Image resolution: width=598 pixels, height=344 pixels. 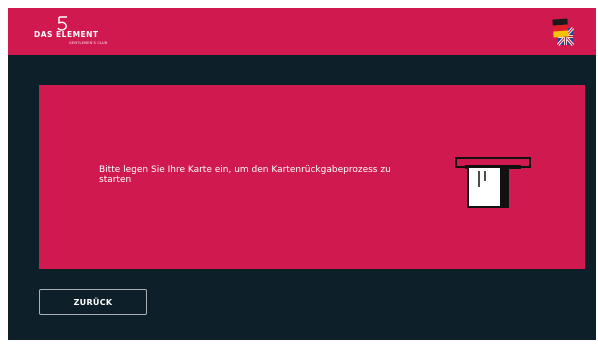 I want to click on language-flag-icon, so click(x=563, y=32).